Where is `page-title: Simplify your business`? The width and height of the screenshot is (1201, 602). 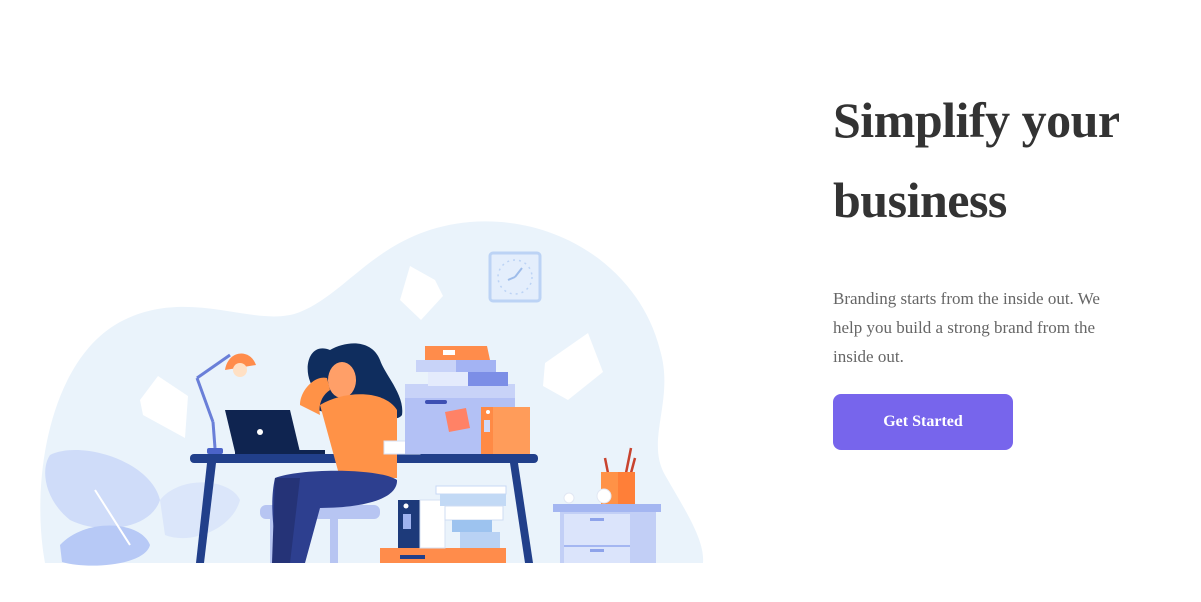
page-title: Simplify your business is located at coordinates (998, 160).